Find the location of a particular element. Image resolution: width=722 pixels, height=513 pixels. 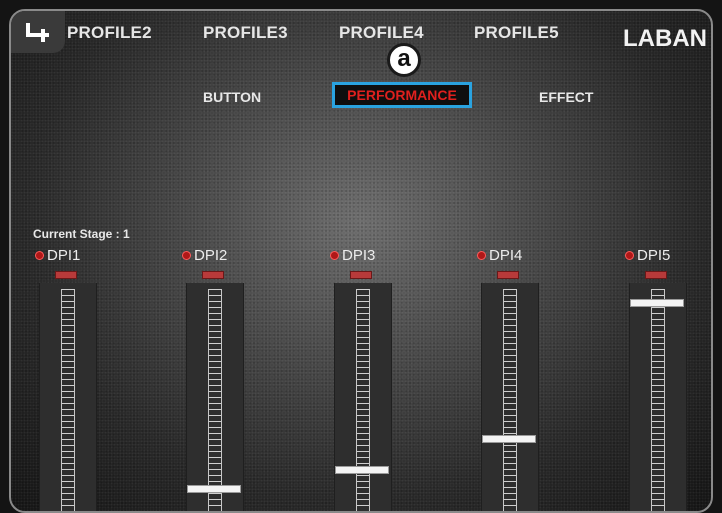

dpi-stage-label: DPI4 is located at coordinates (499, 255).